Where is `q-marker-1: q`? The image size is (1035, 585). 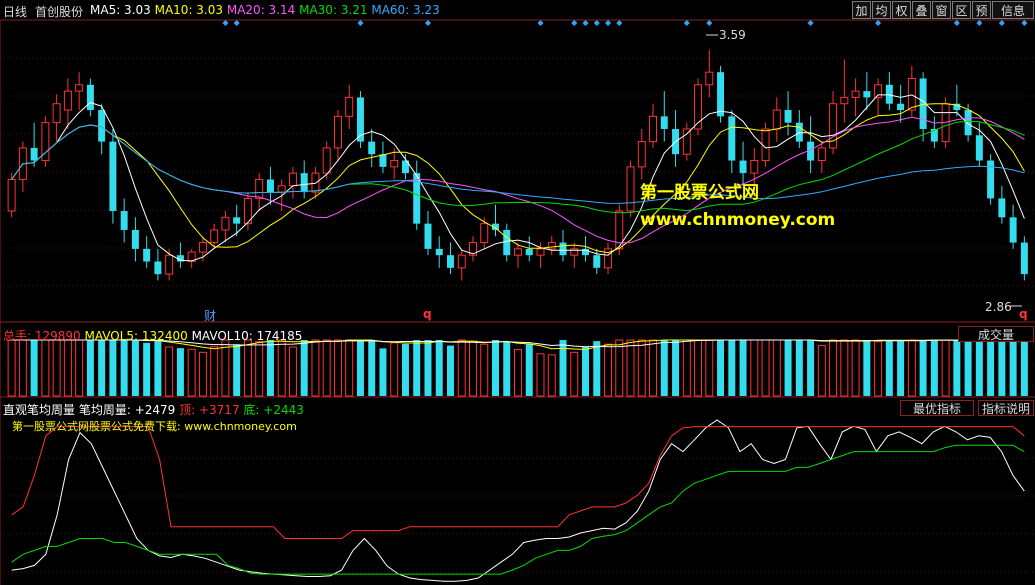
q-marker-1: q is located at coordinates (427, 314).